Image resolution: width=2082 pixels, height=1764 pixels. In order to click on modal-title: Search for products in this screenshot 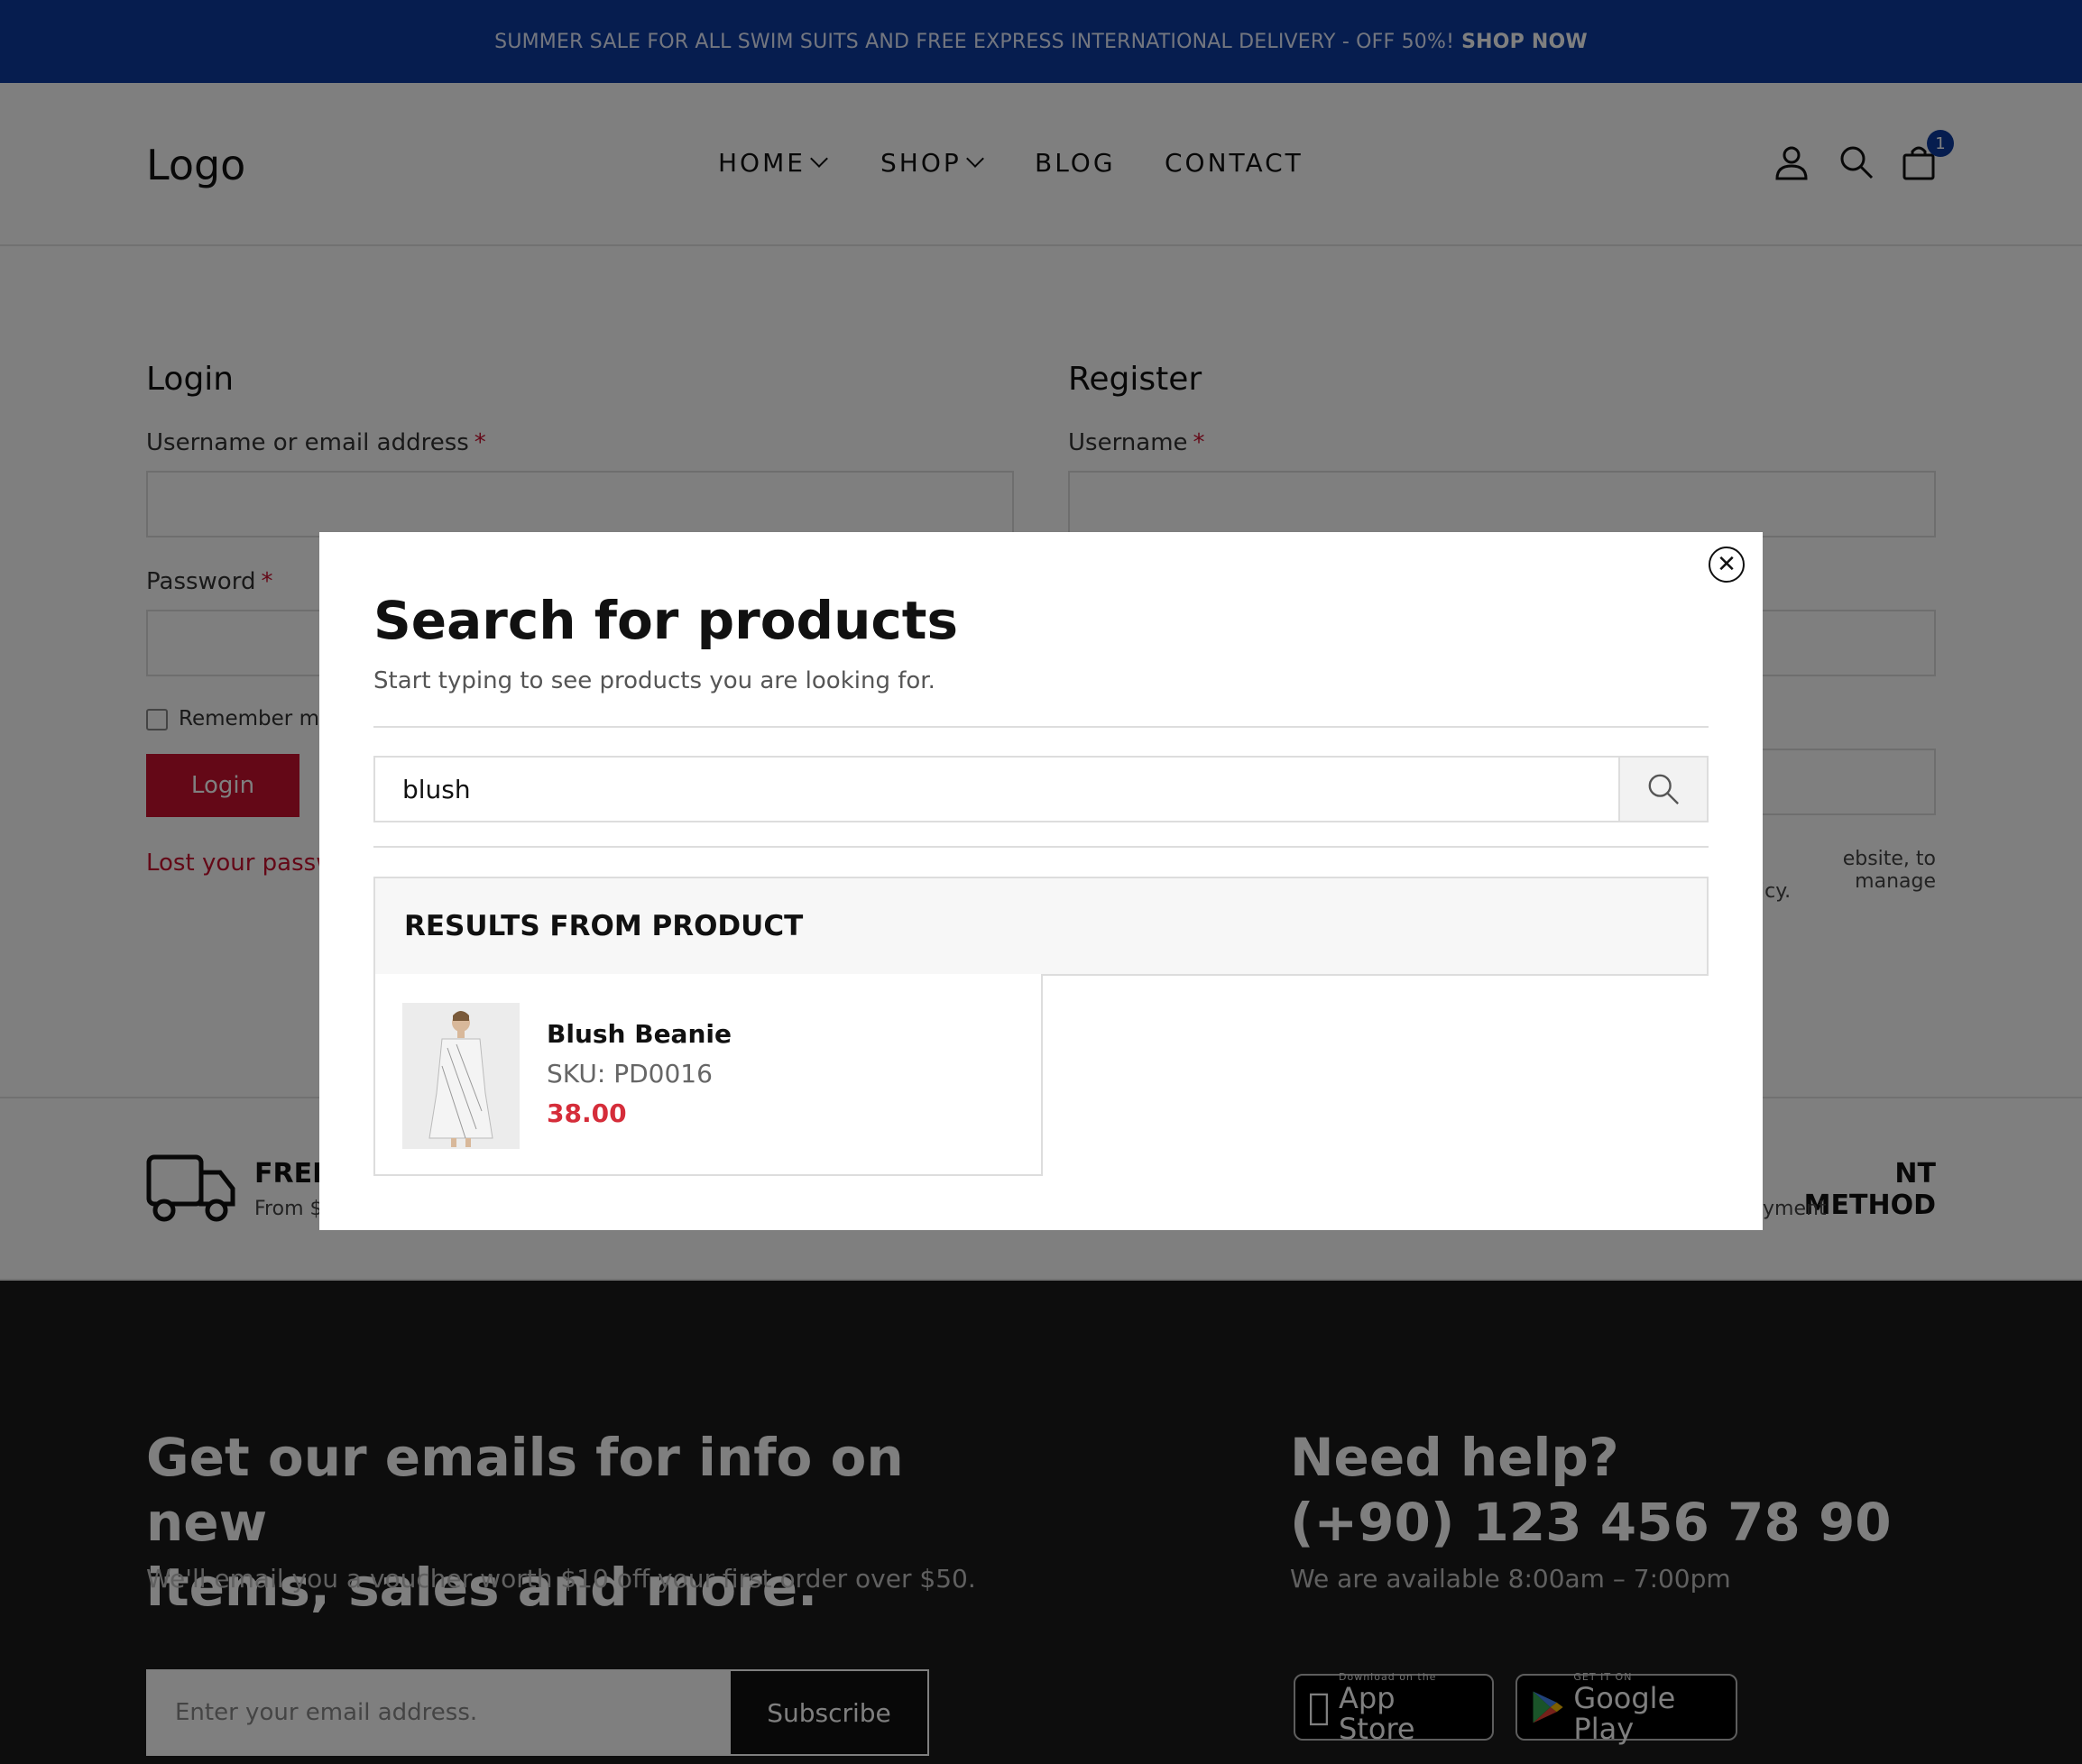, I will do `click(665, 620)`.